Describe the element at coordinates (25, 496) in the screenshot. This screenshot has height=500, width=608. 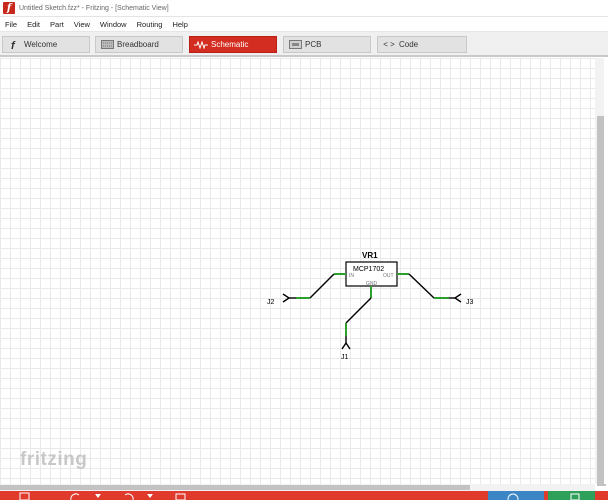
I see `share-icon` at that location.